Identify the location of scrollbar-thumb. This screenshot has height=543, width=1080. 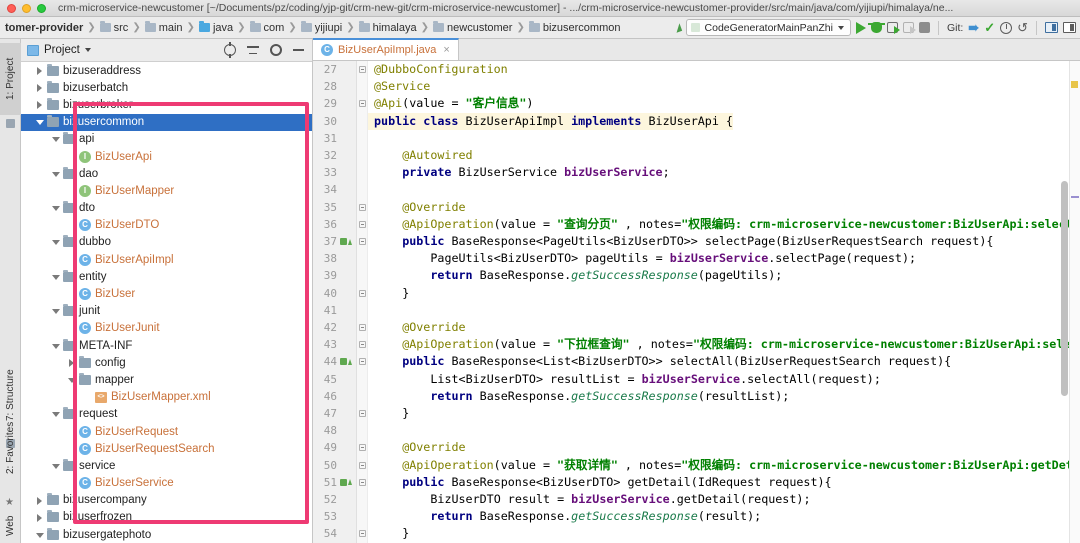
(1064, 288).